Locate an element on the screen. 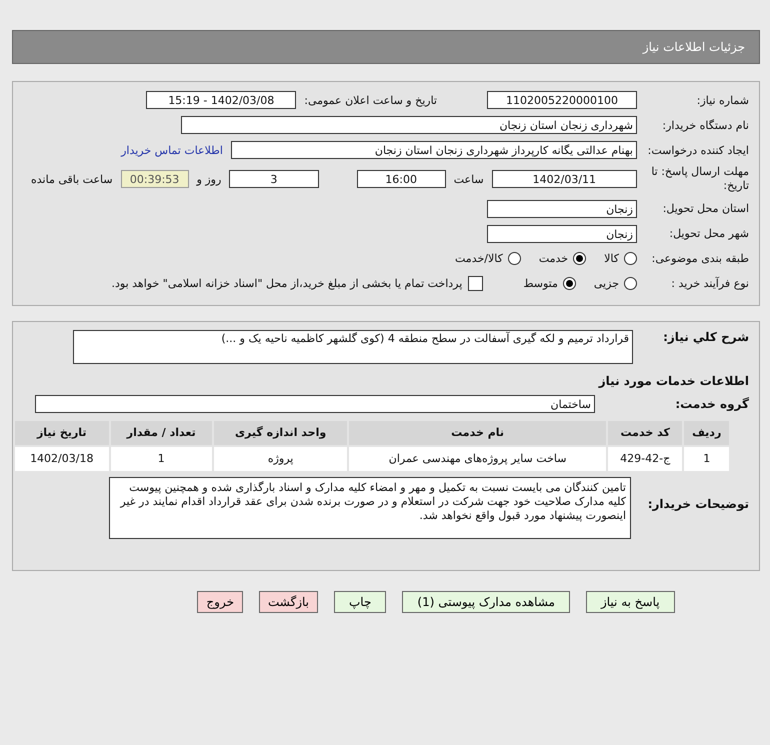 The image size is (770, 745). service-group-field: ساختمان is located at coordinates (315, 403).